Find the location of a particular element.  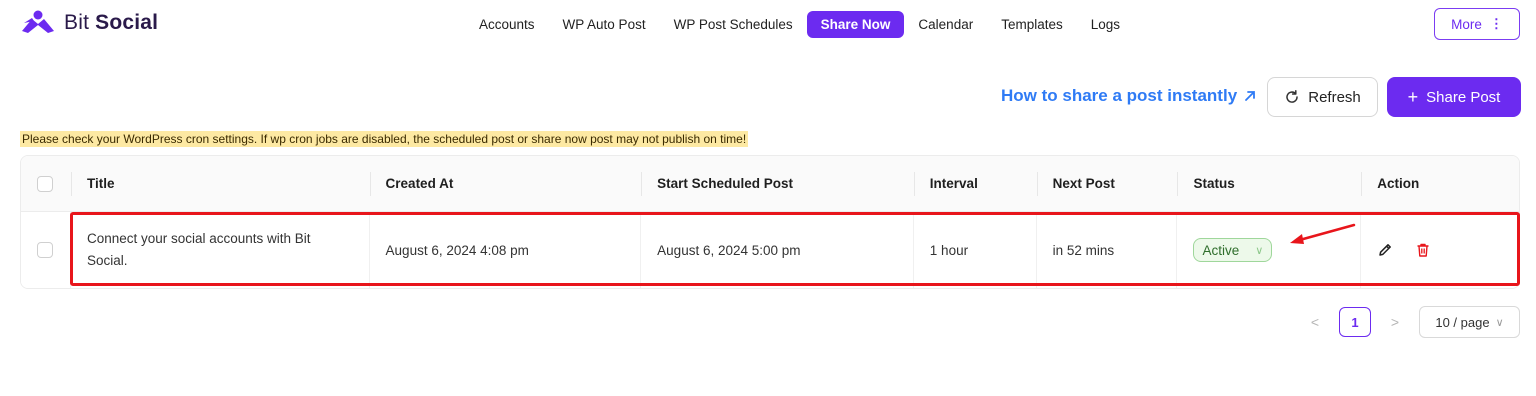

select-all-checkbox is located at coordinates (45, 183).